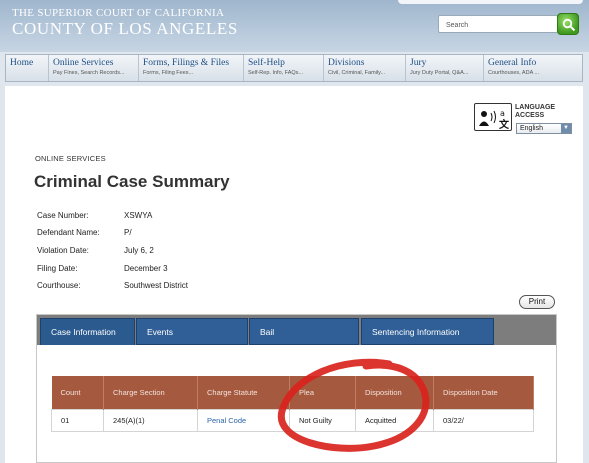  What do you see at coordinates (394, 420) in the screenshot?
I see `cell-disposition: Acquitted` at bounding box center [394, 420].